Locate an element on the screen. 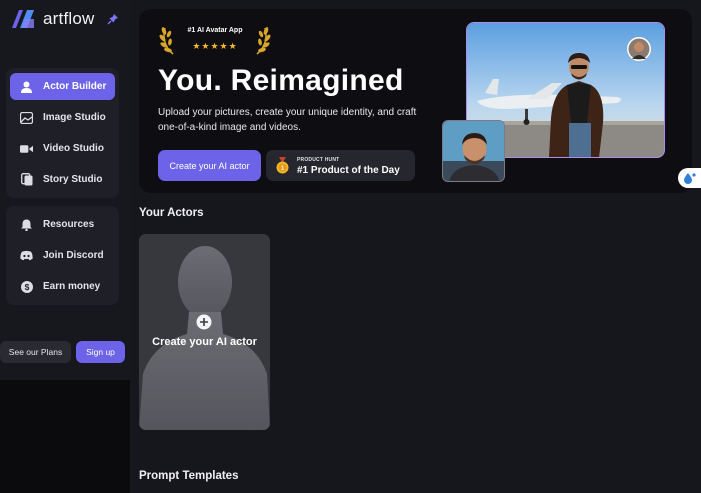  sidebar-item-label: Video Studio is located at coordinates (73, 148).